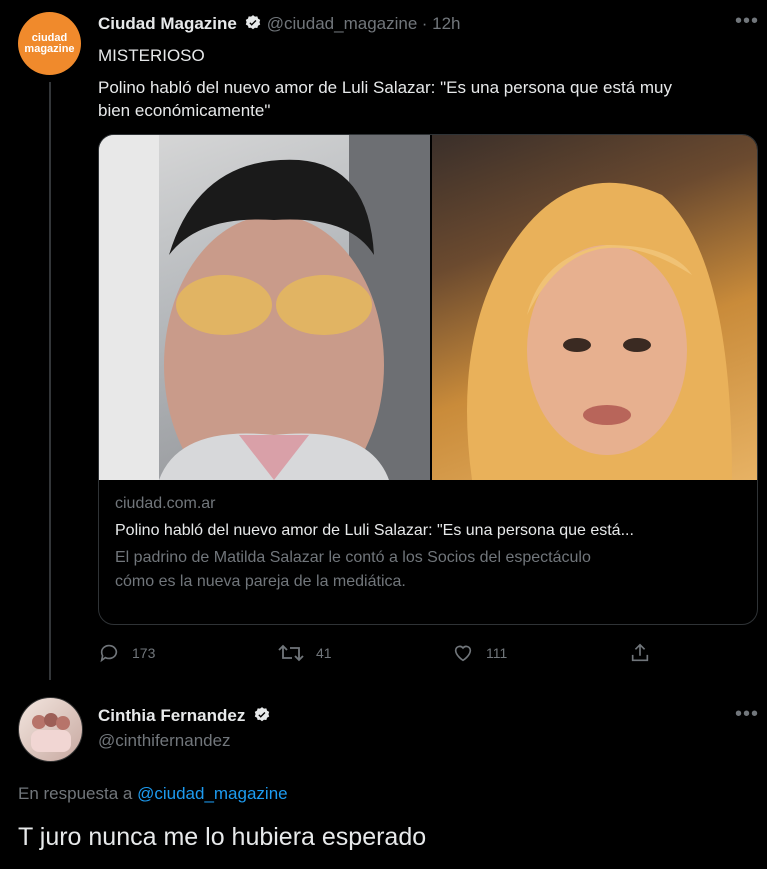 This screenshot has width=767, height=869. I want to click on tweet-line: bien económicamente", so click(184, 110).